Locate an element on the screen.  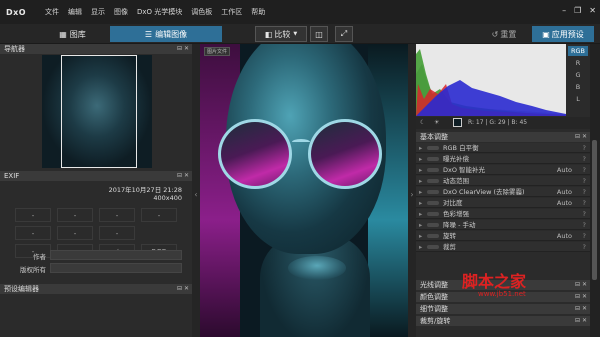
menu-workspace: 工作区 is located at coordinates (231, 12).